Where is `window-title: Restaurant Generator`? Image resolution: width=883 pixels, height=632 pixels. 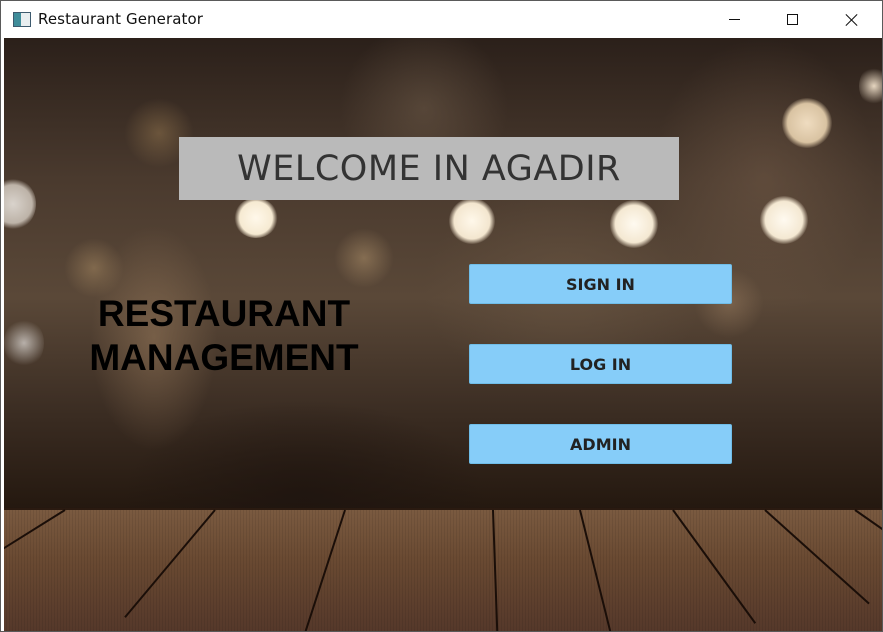 window-title: Restaurant Generator is located at coordinates (121, 19).